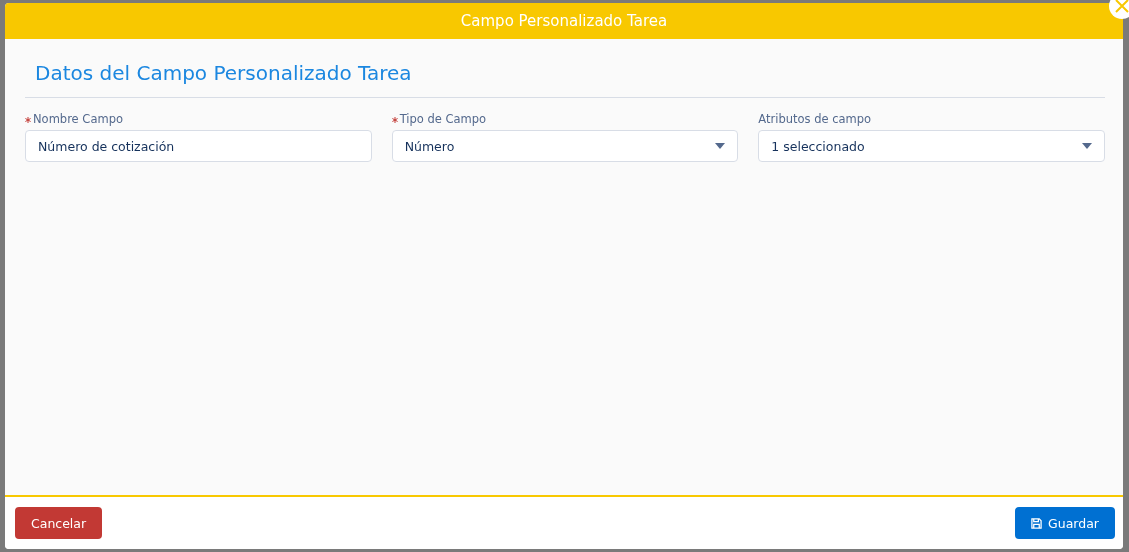 The height and width of the screenshot is (552, 1129). I want to click on cancel-button: Cancelar, so click(59, 523).